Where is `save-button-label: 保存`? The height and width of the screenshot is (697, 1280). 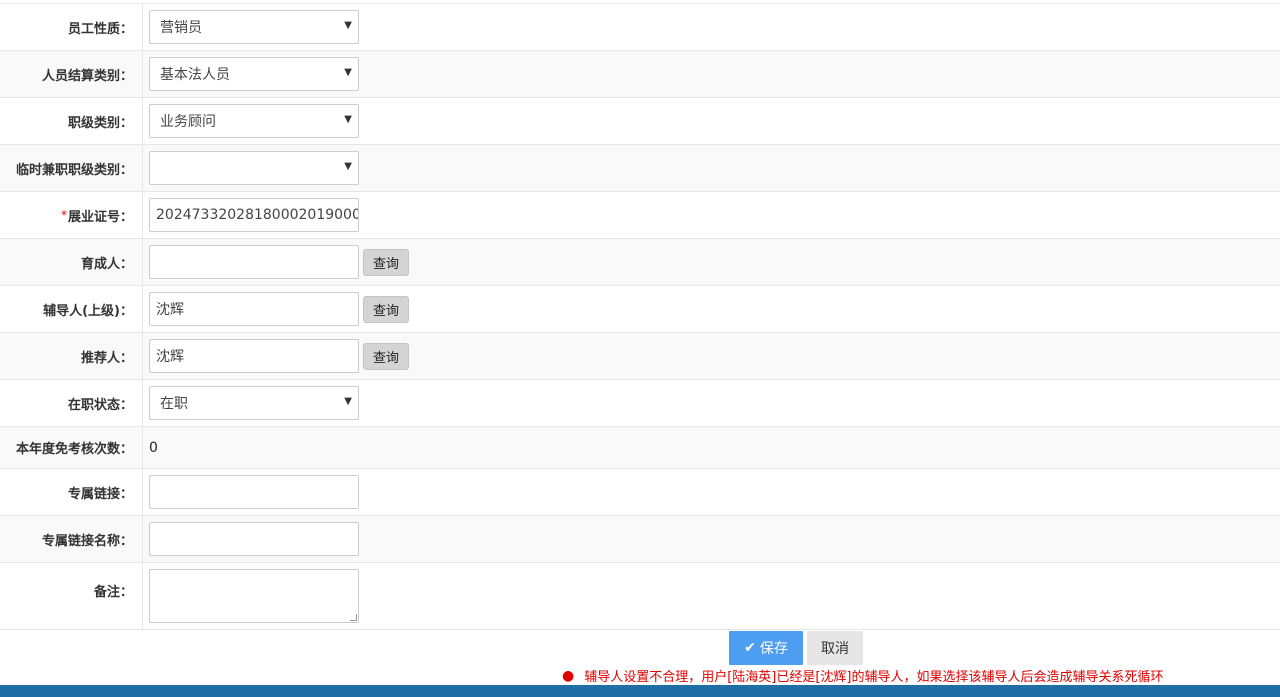 save-button-label: 保存 is located at coordinates (773, 649).